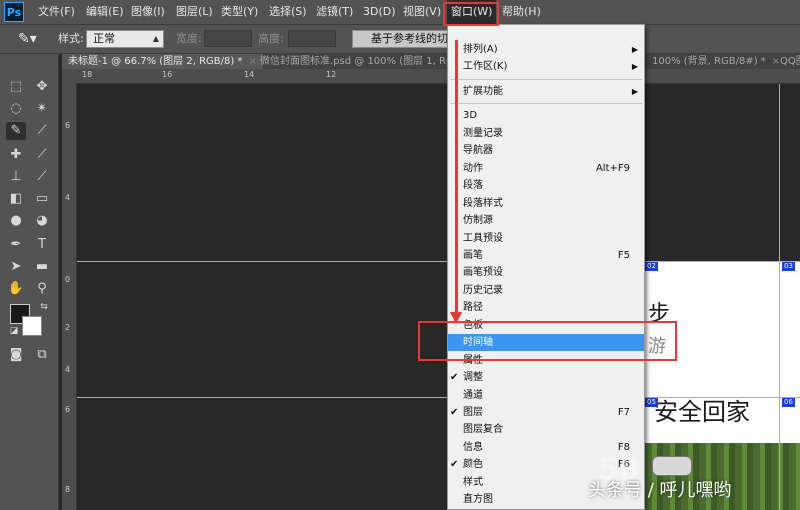  What do you see at coordinates (546, 49) in the screenshot?
I see `window-menu-item: 排列(A) ▶` at bounding box center [546, 49].